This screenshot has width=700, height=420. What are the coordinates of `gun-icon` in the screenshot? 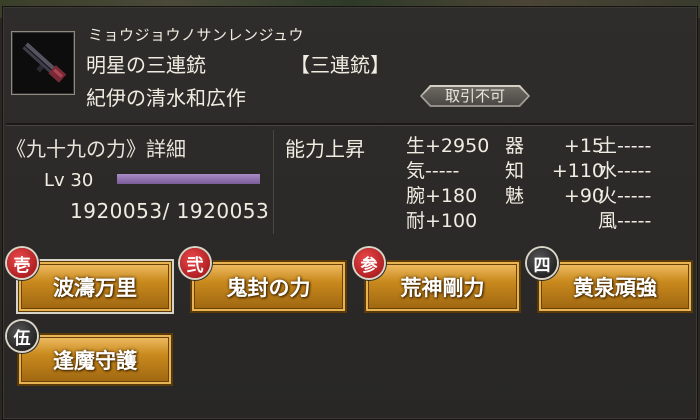 It's located at (44, 62).